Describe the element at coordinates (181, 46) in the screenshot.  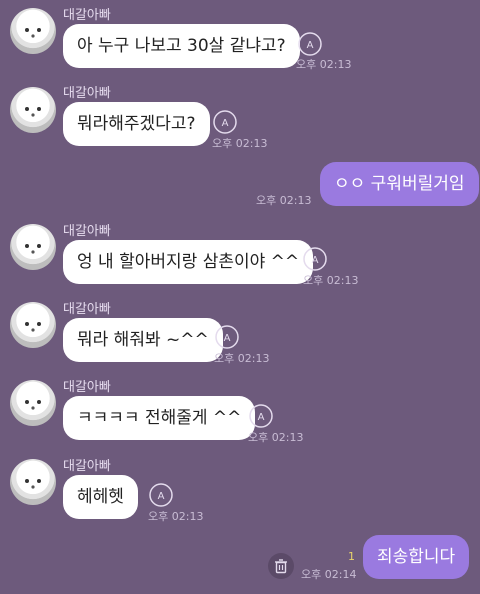
I see `message-bubble: 아 누구 나보고 30살 같냐고?` at that location.